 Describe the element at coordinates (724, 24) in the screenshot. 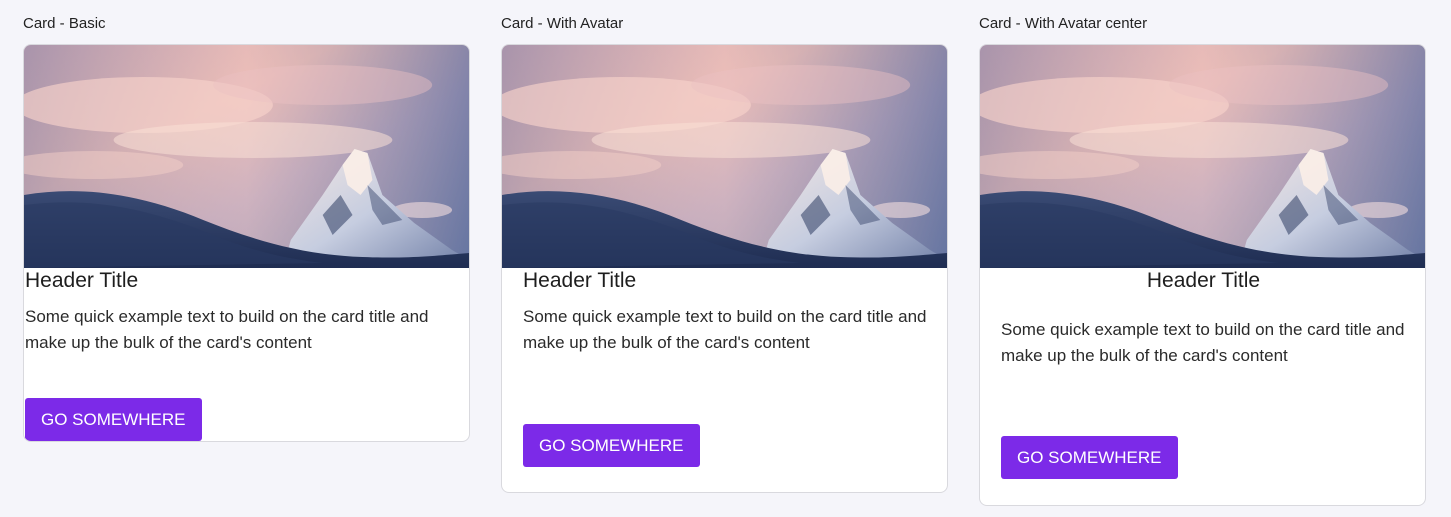

I see `card-avatar-column: Card - With Avatar` at that location.